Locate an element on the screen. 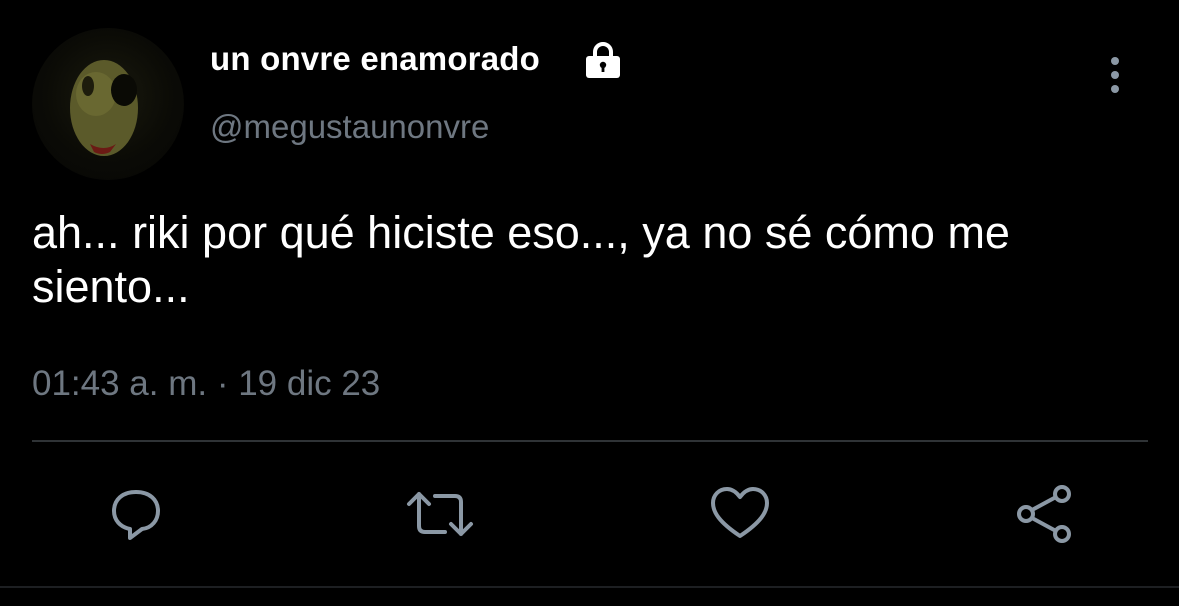  avatar-face-image is located at coordinates (104, 108).